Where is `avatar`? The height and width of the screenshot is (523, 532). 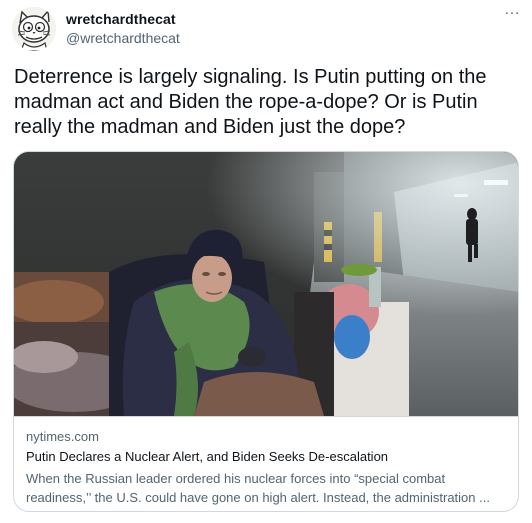
avatar is located at coordinates (34, 29).